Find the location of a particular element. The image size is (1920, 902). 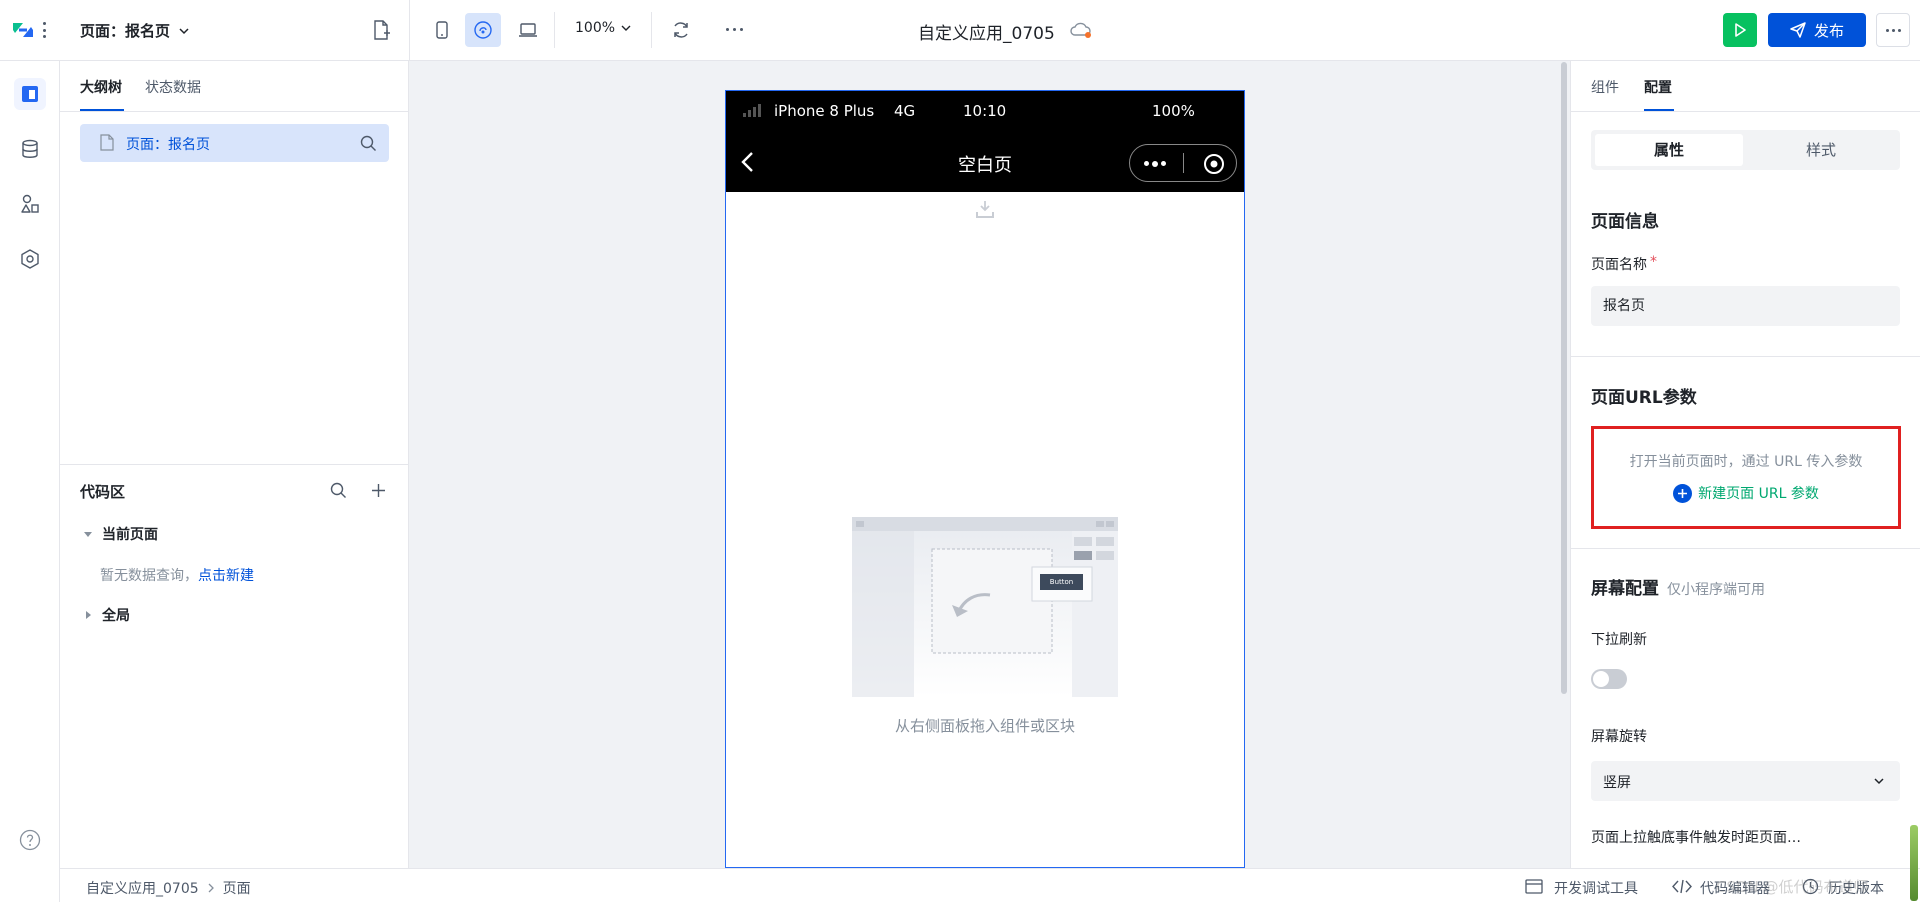

more-dots-icon is located at coordinates (1155, 163).